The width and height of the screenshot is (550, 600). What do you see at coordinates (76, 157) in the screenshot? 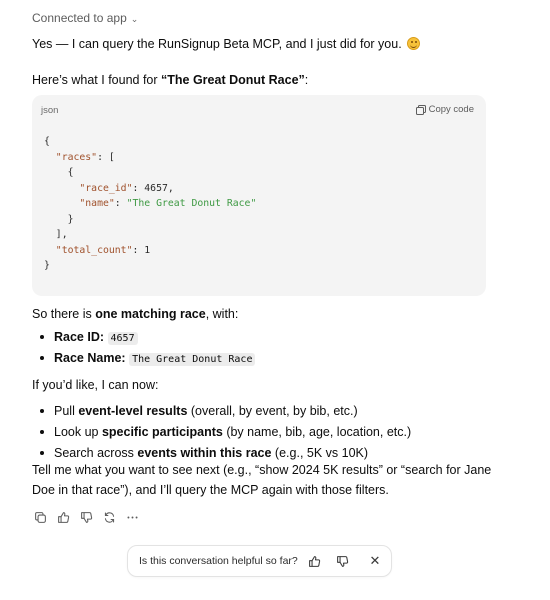
I see `code-key: "races"` at bounding box center [76, 157].